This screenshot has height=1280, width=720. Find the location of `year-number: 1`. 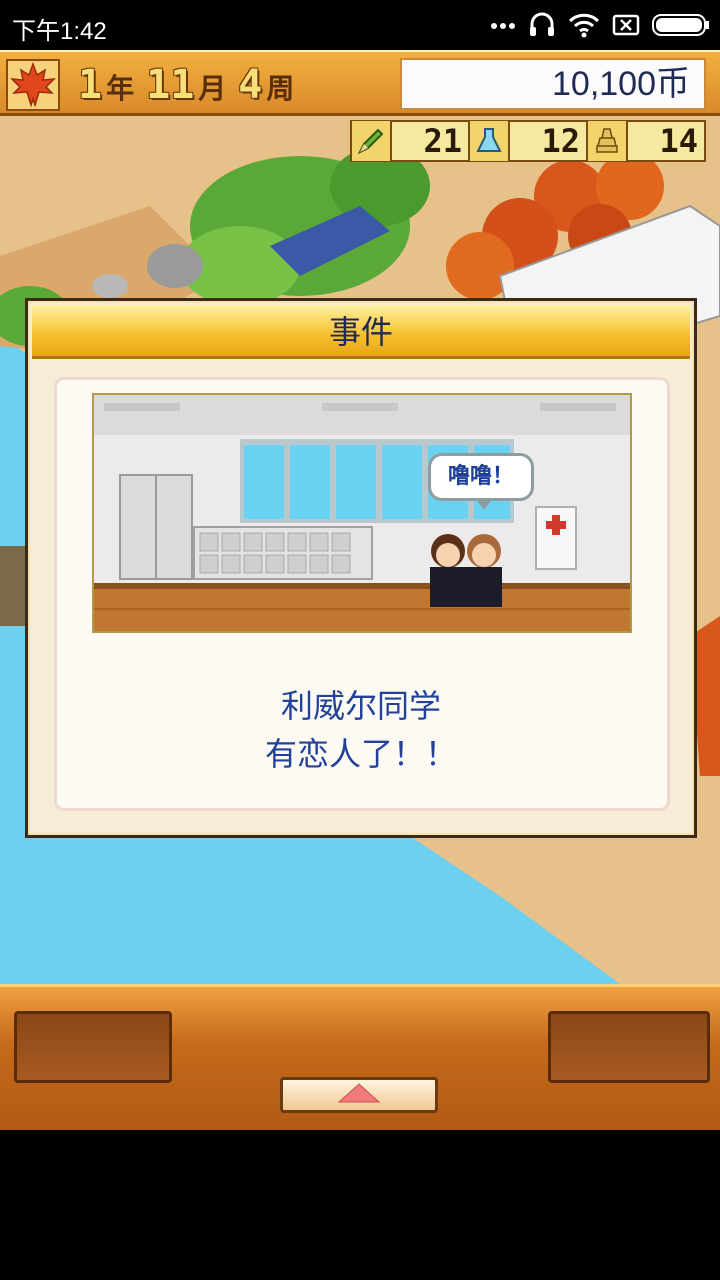

year-number: 1 is located at coordinates (90, 85).